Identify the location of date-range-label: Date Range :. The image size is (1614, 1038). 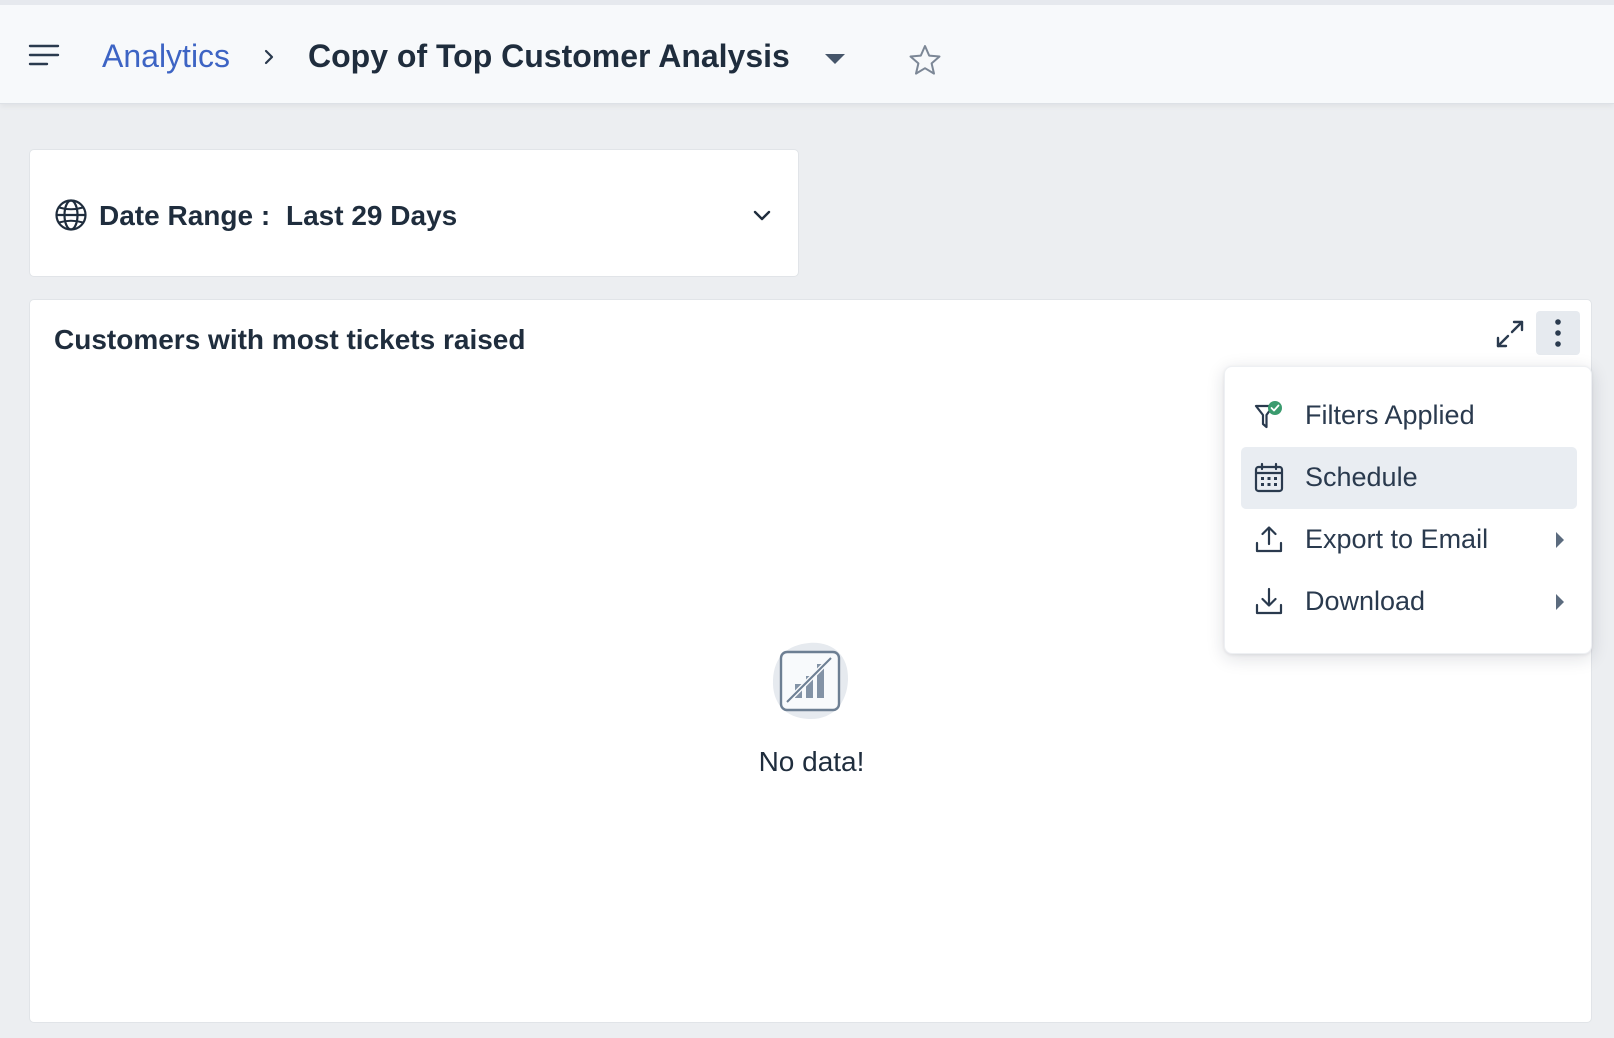
(185, 215).